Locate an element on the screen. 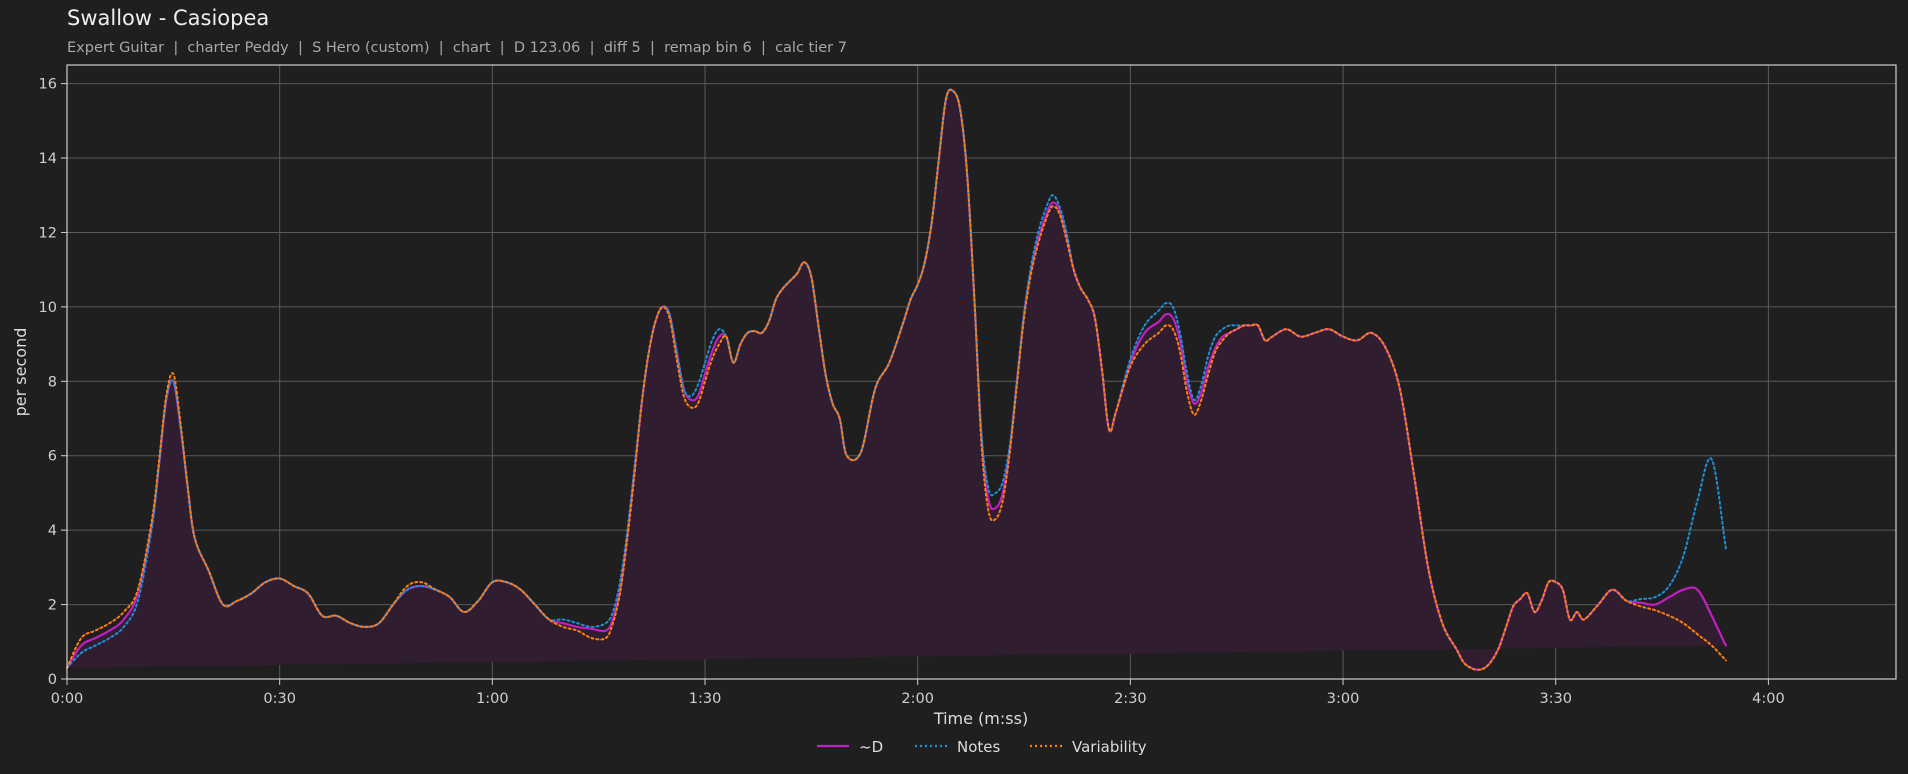  y-tick-label: 0 is located at coordinates (52, 680).